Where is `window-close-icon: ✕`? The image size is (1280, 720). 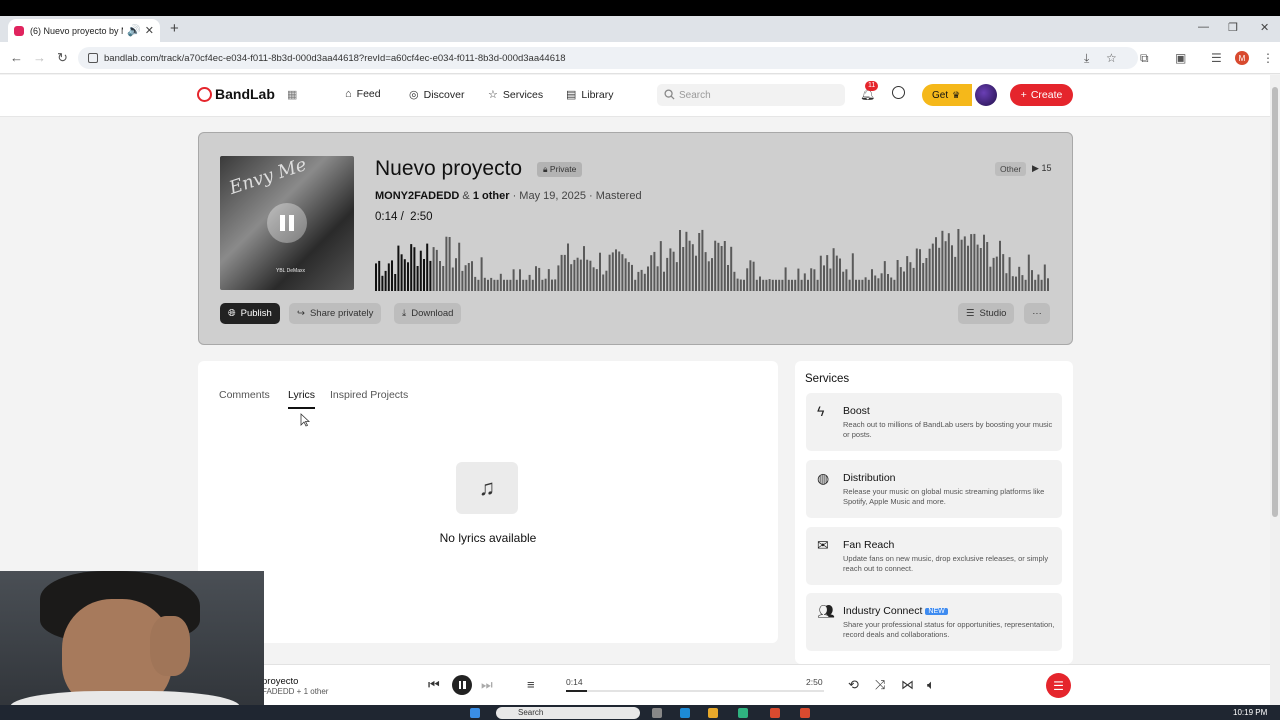 window-close-icon: ✕ is located at coordinates (1264, 27).